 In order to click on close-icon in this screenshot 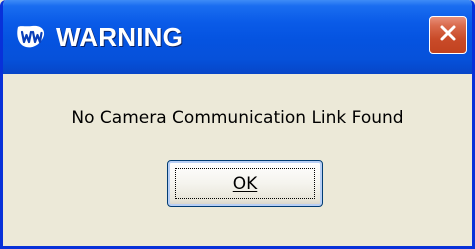, I will do `click(448, 35)`.